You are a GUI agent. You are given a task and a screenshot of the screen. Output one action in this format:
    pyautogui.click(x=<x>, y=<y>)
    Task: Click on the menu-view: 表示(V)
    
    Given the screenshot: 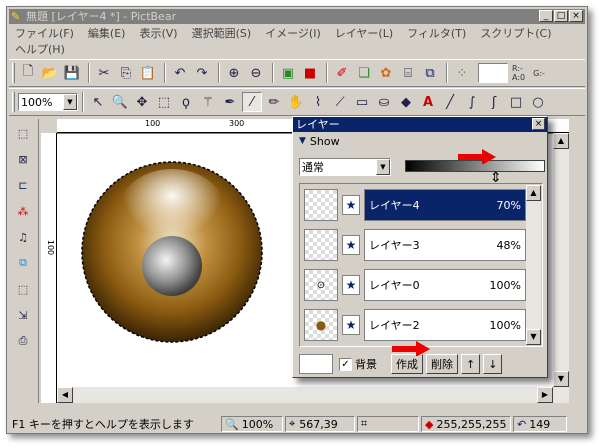 What is the action you would take?
    pyautogui.click(x=159, y=34)
    